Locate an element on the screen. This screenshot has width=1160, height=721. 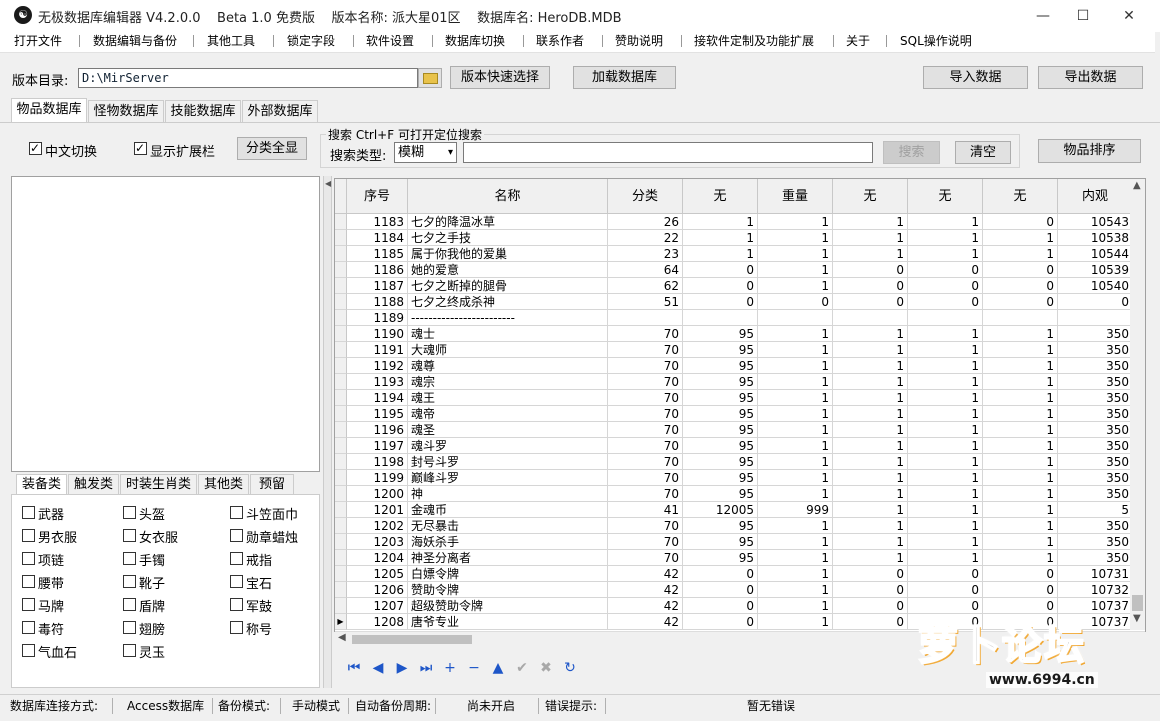
table-cell: 唐爷专业 is located at coordinates (508, 622).